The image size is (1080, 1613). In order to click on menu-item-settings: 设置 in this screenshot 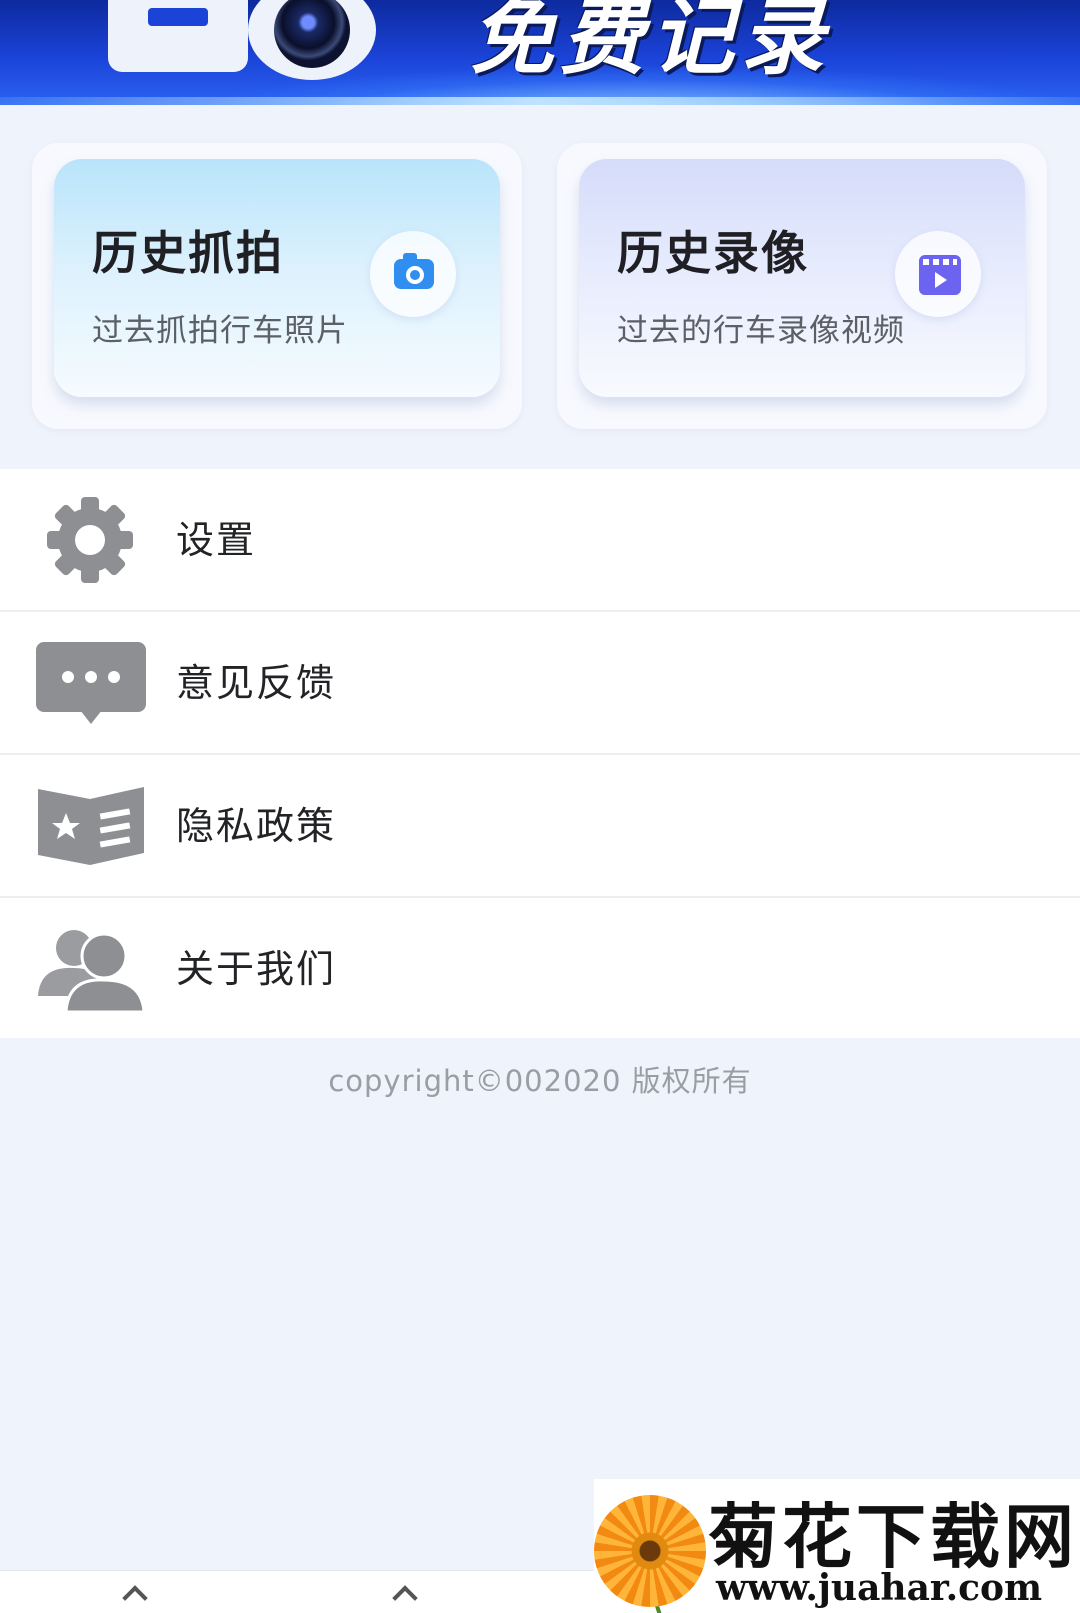, I will do `click(540, 540)`.